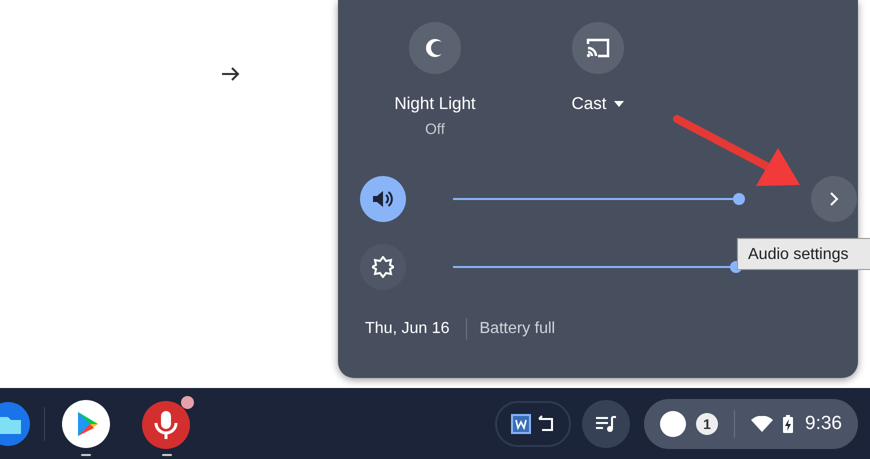 This screenshot has height=459, width=870. I want to click on battery-charging-icon, so click(788, 423).